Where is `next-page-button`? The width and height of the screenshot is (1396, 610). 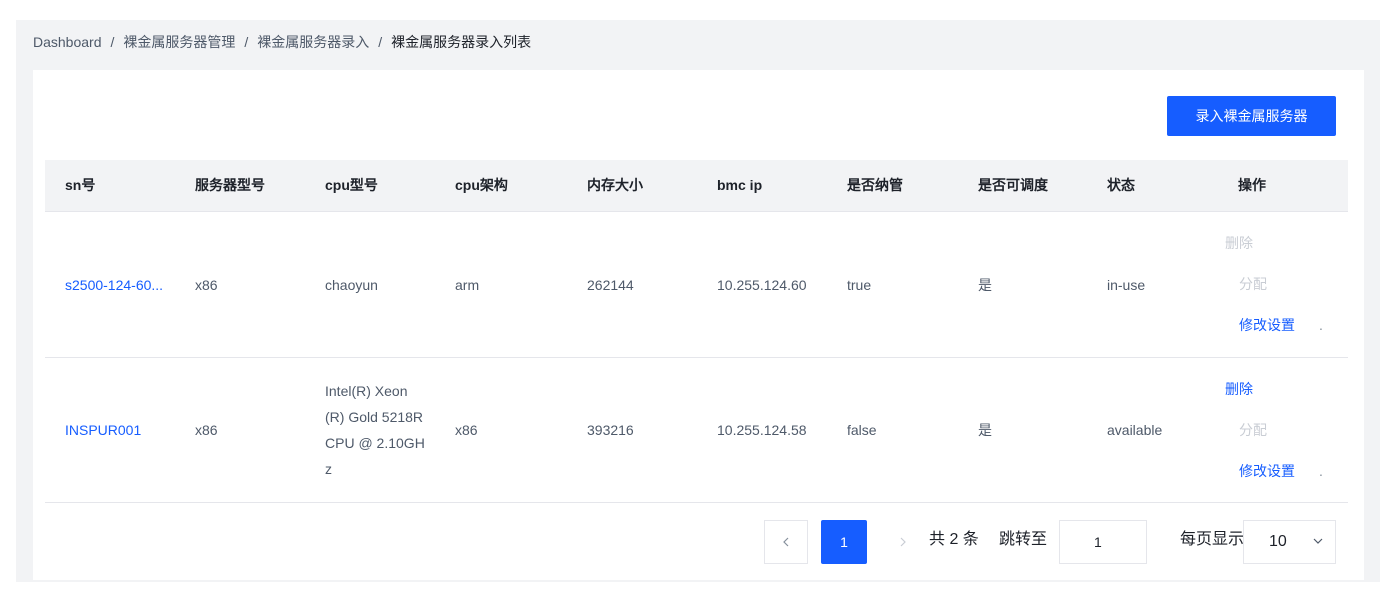
next-page-button is located at coordinates (903, 542).